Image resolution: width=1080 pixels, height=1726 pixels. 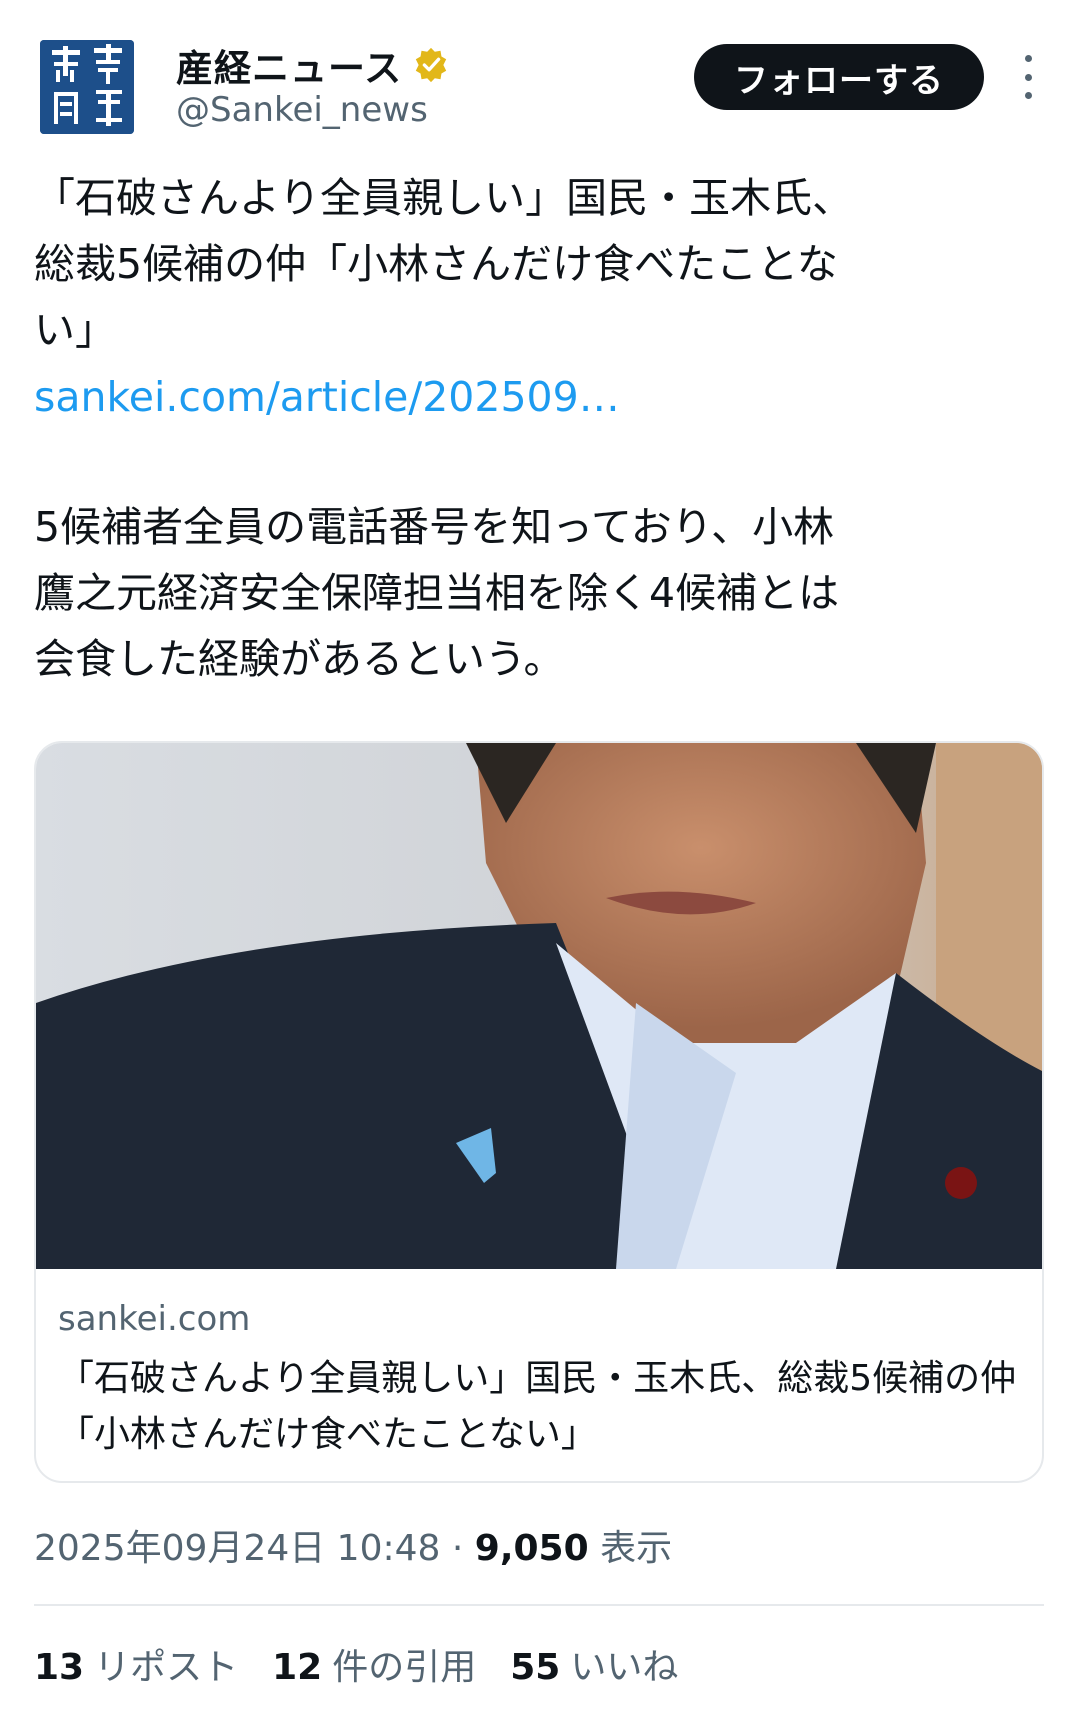 I want to click on account-name-row: 産経ニュース, so click(x=313, y=65).